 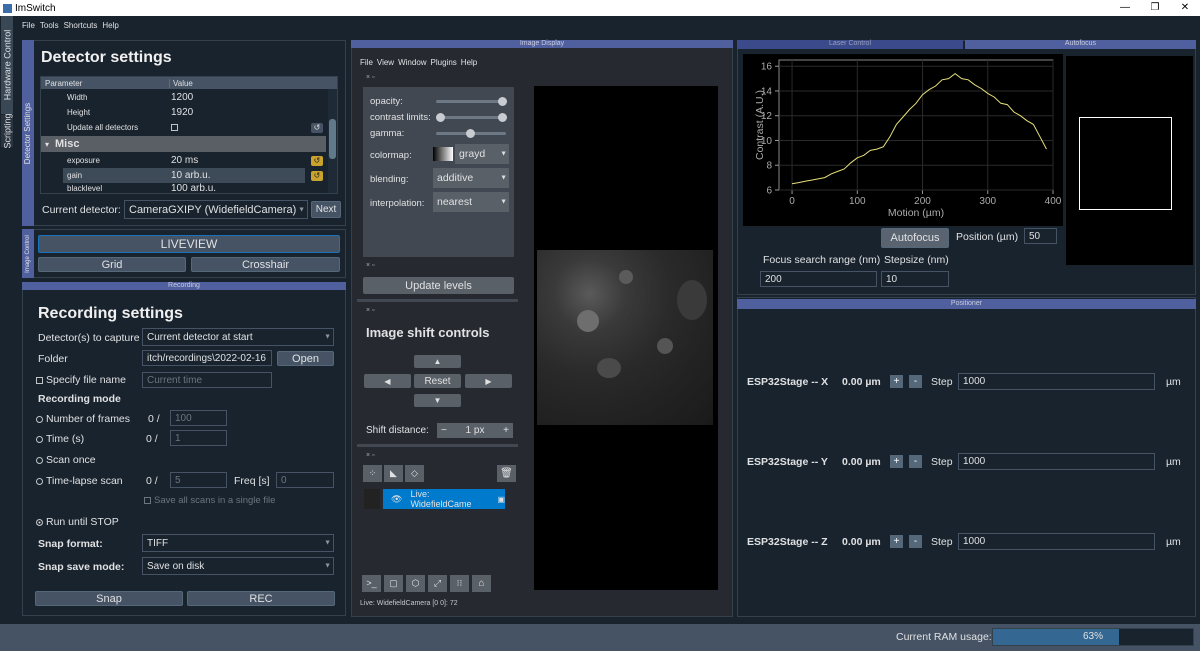 I want to click on radio-number-of-frames: Number of frames, so click(x=83, y=419).